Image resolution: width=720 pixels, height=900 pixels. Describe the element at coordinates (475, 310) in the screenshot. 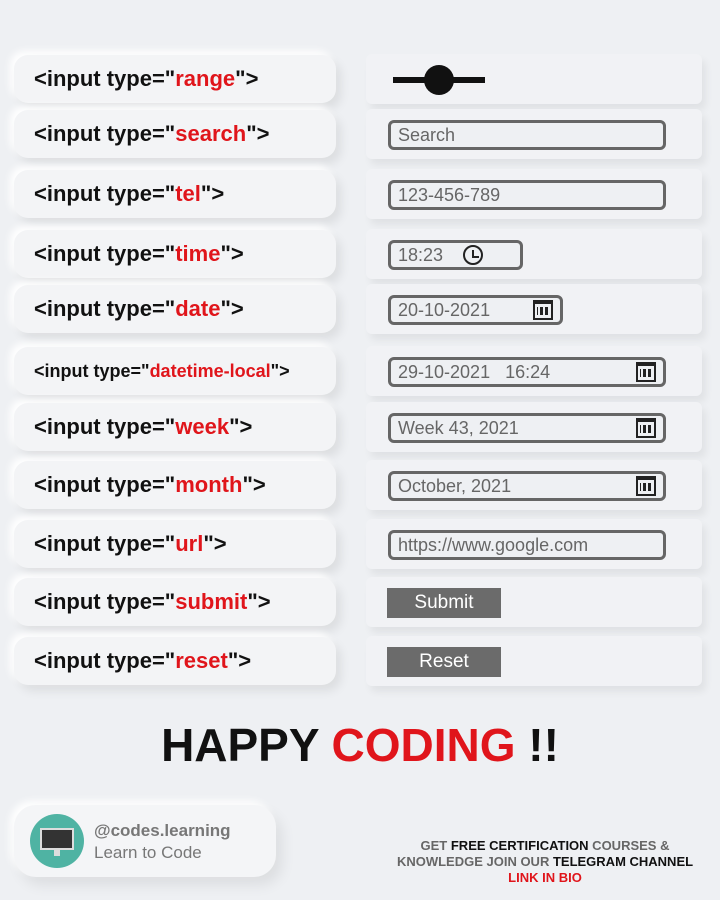

I see `date-input: 20-10-2021` at that location.